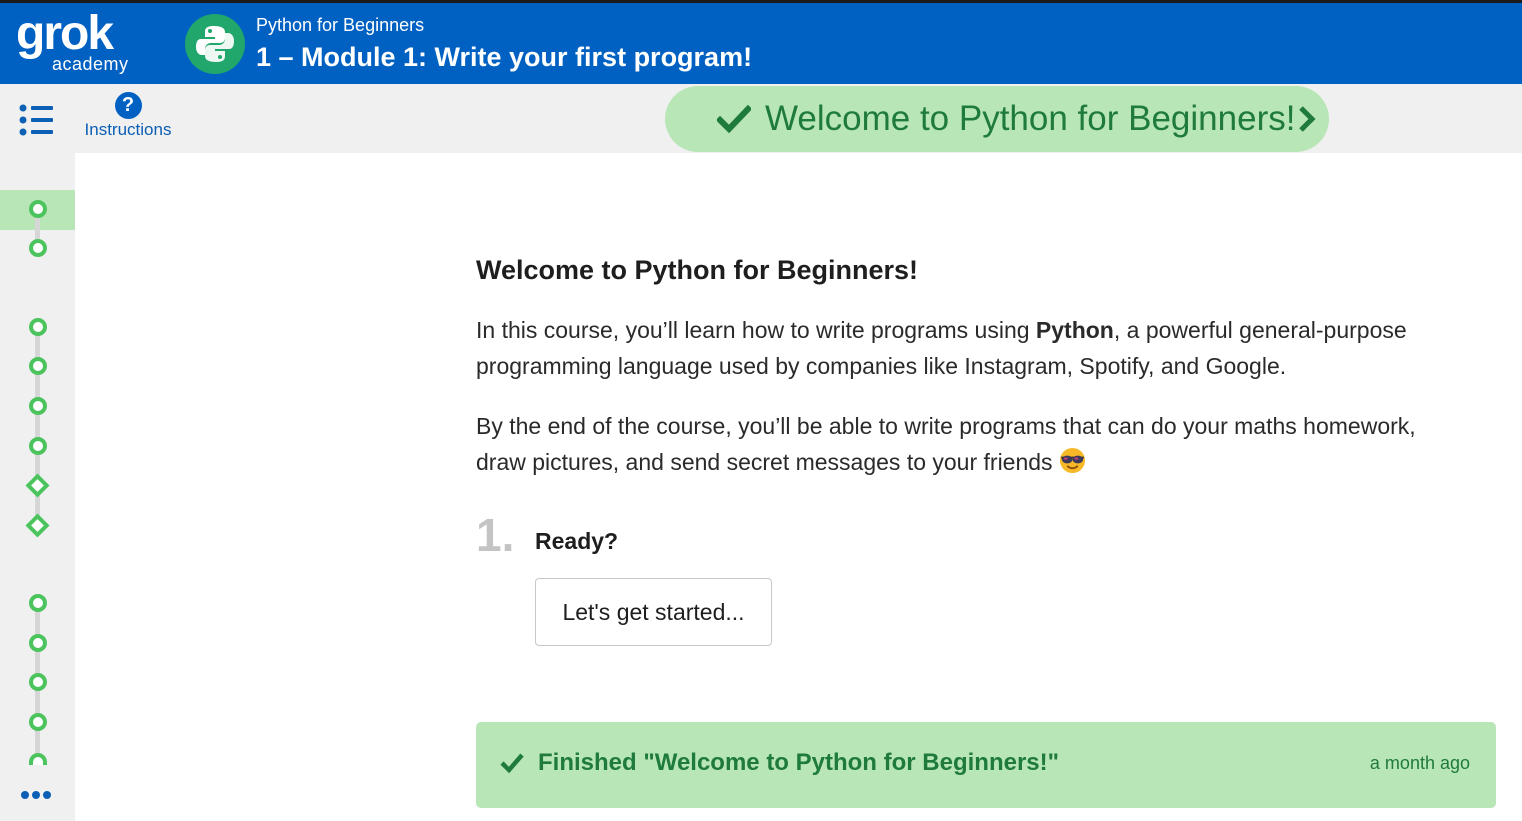 This screenshot has width=1522, height=821. I want to click on menu-button, so click(38, 122).